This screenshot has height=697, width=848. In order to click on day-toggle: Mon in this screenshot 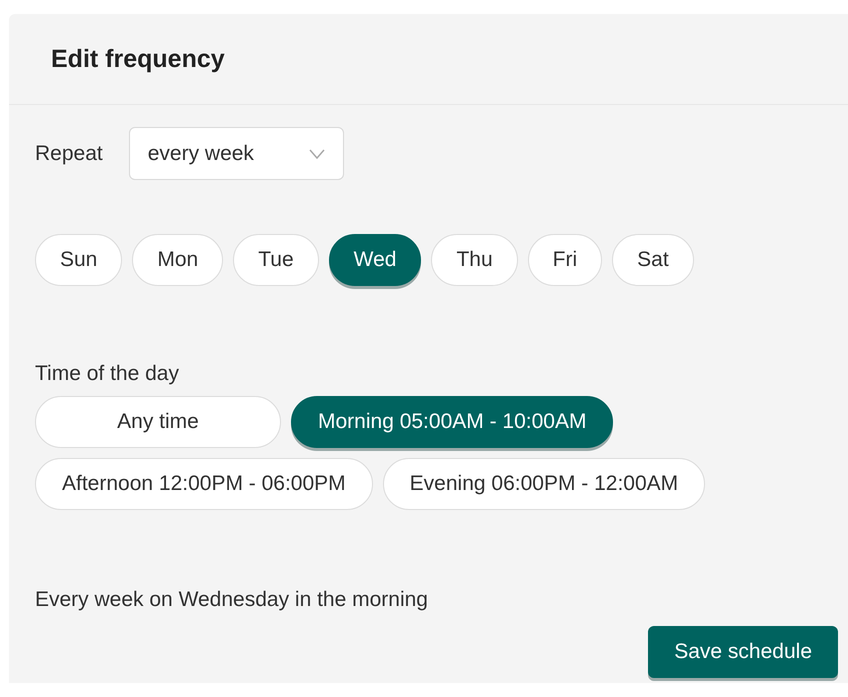, I will do `click(178, 260)`.